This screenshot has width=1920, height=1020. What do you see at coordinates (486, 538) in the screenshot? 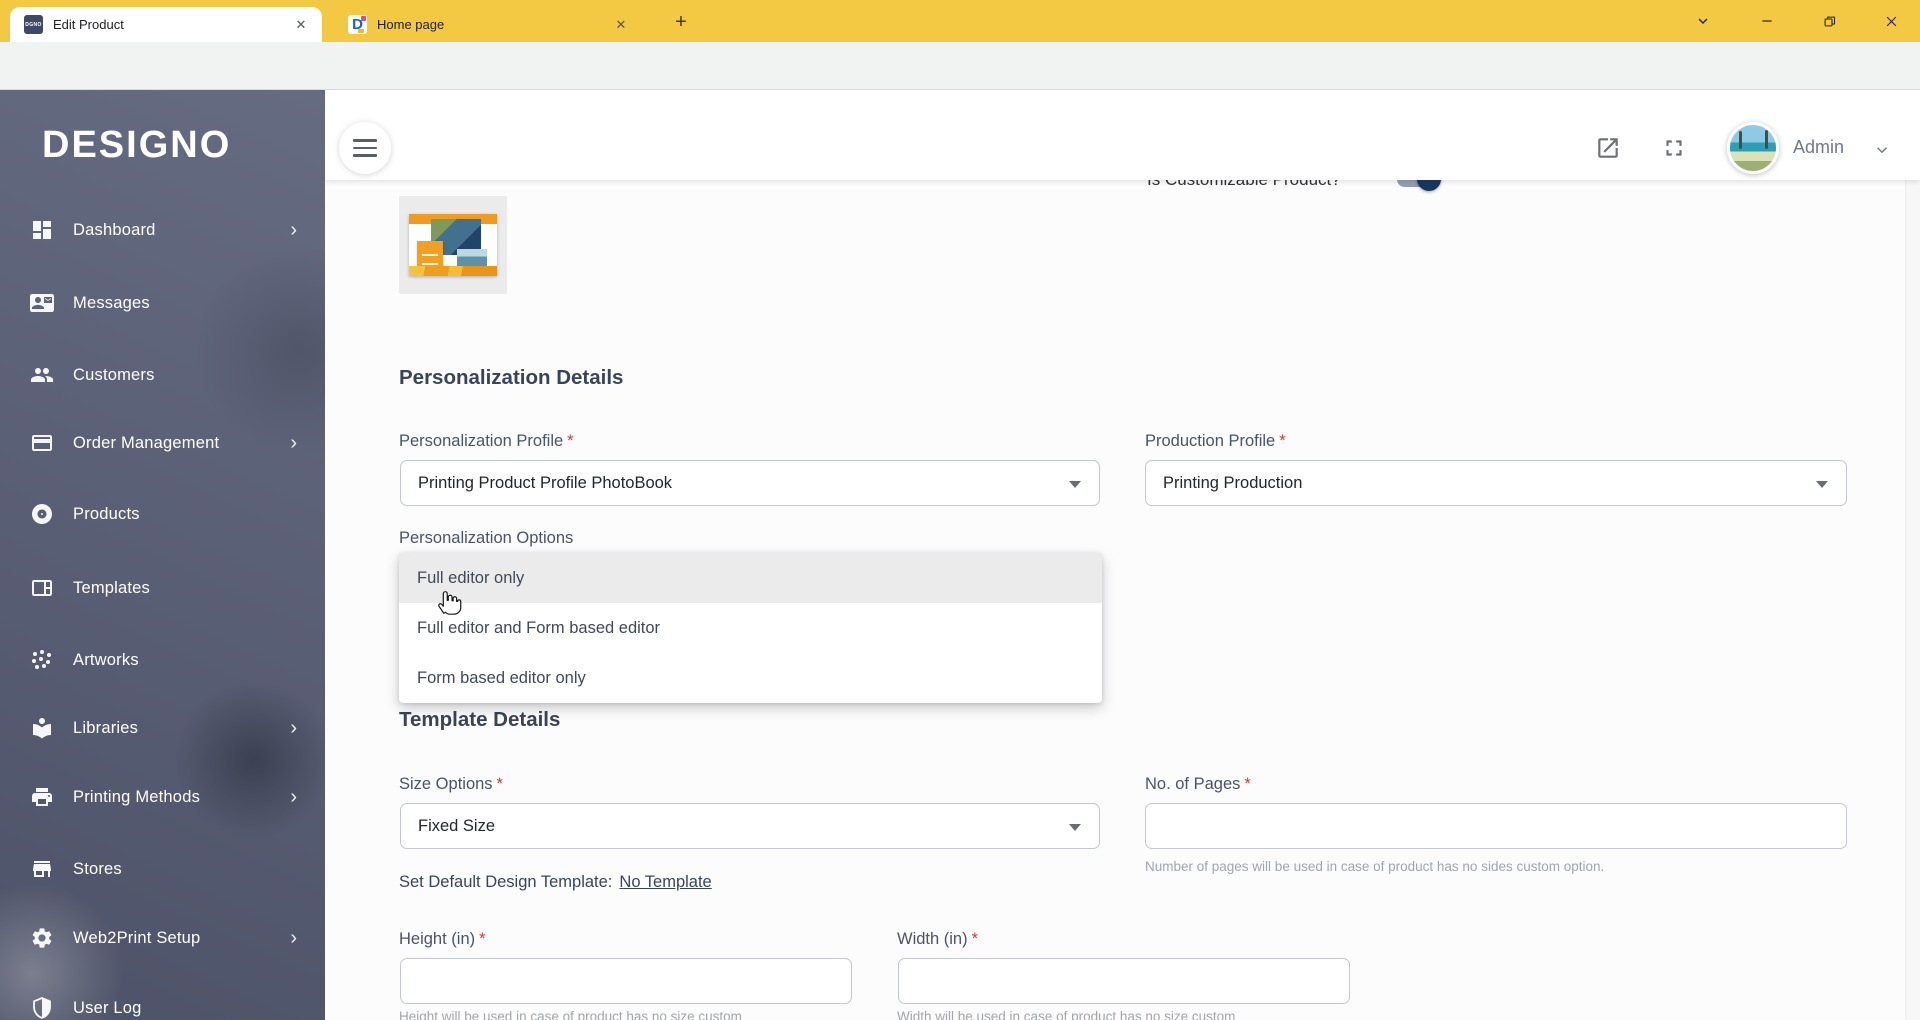
I see `personalization-options-label: Personalization Options` at bounding box center [486, 538].